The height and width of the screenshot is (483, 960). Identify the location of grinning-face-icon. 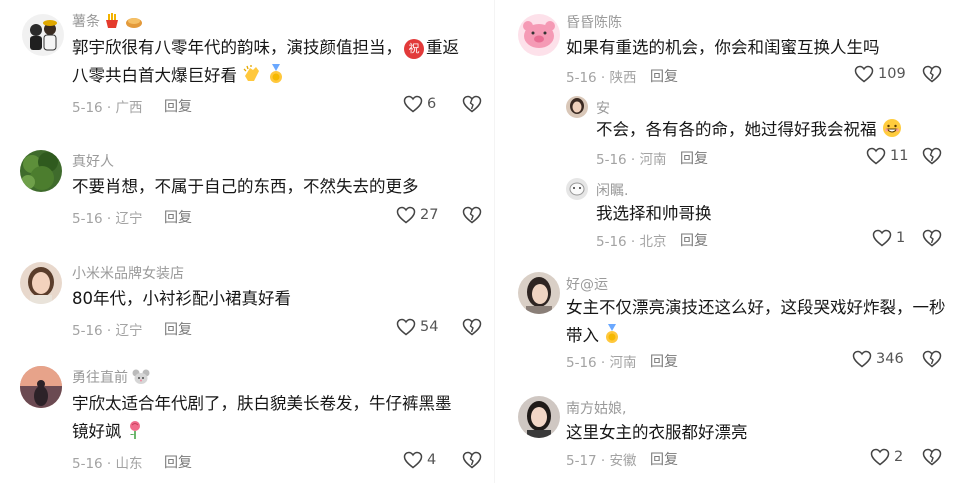
(892, 132).